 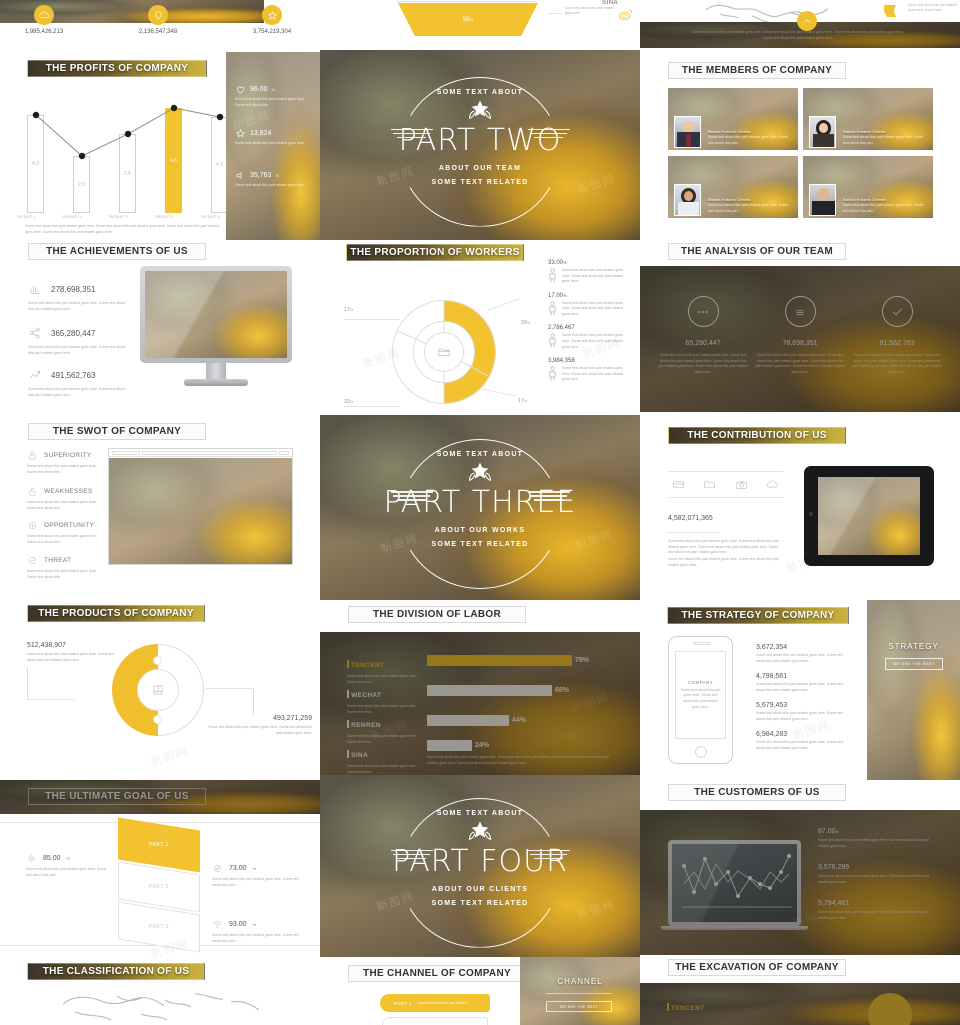 What do you see at coordinates (725, 484) in the screenshot?
I see `contribution-icon-row` at bounding box center [725, 484].